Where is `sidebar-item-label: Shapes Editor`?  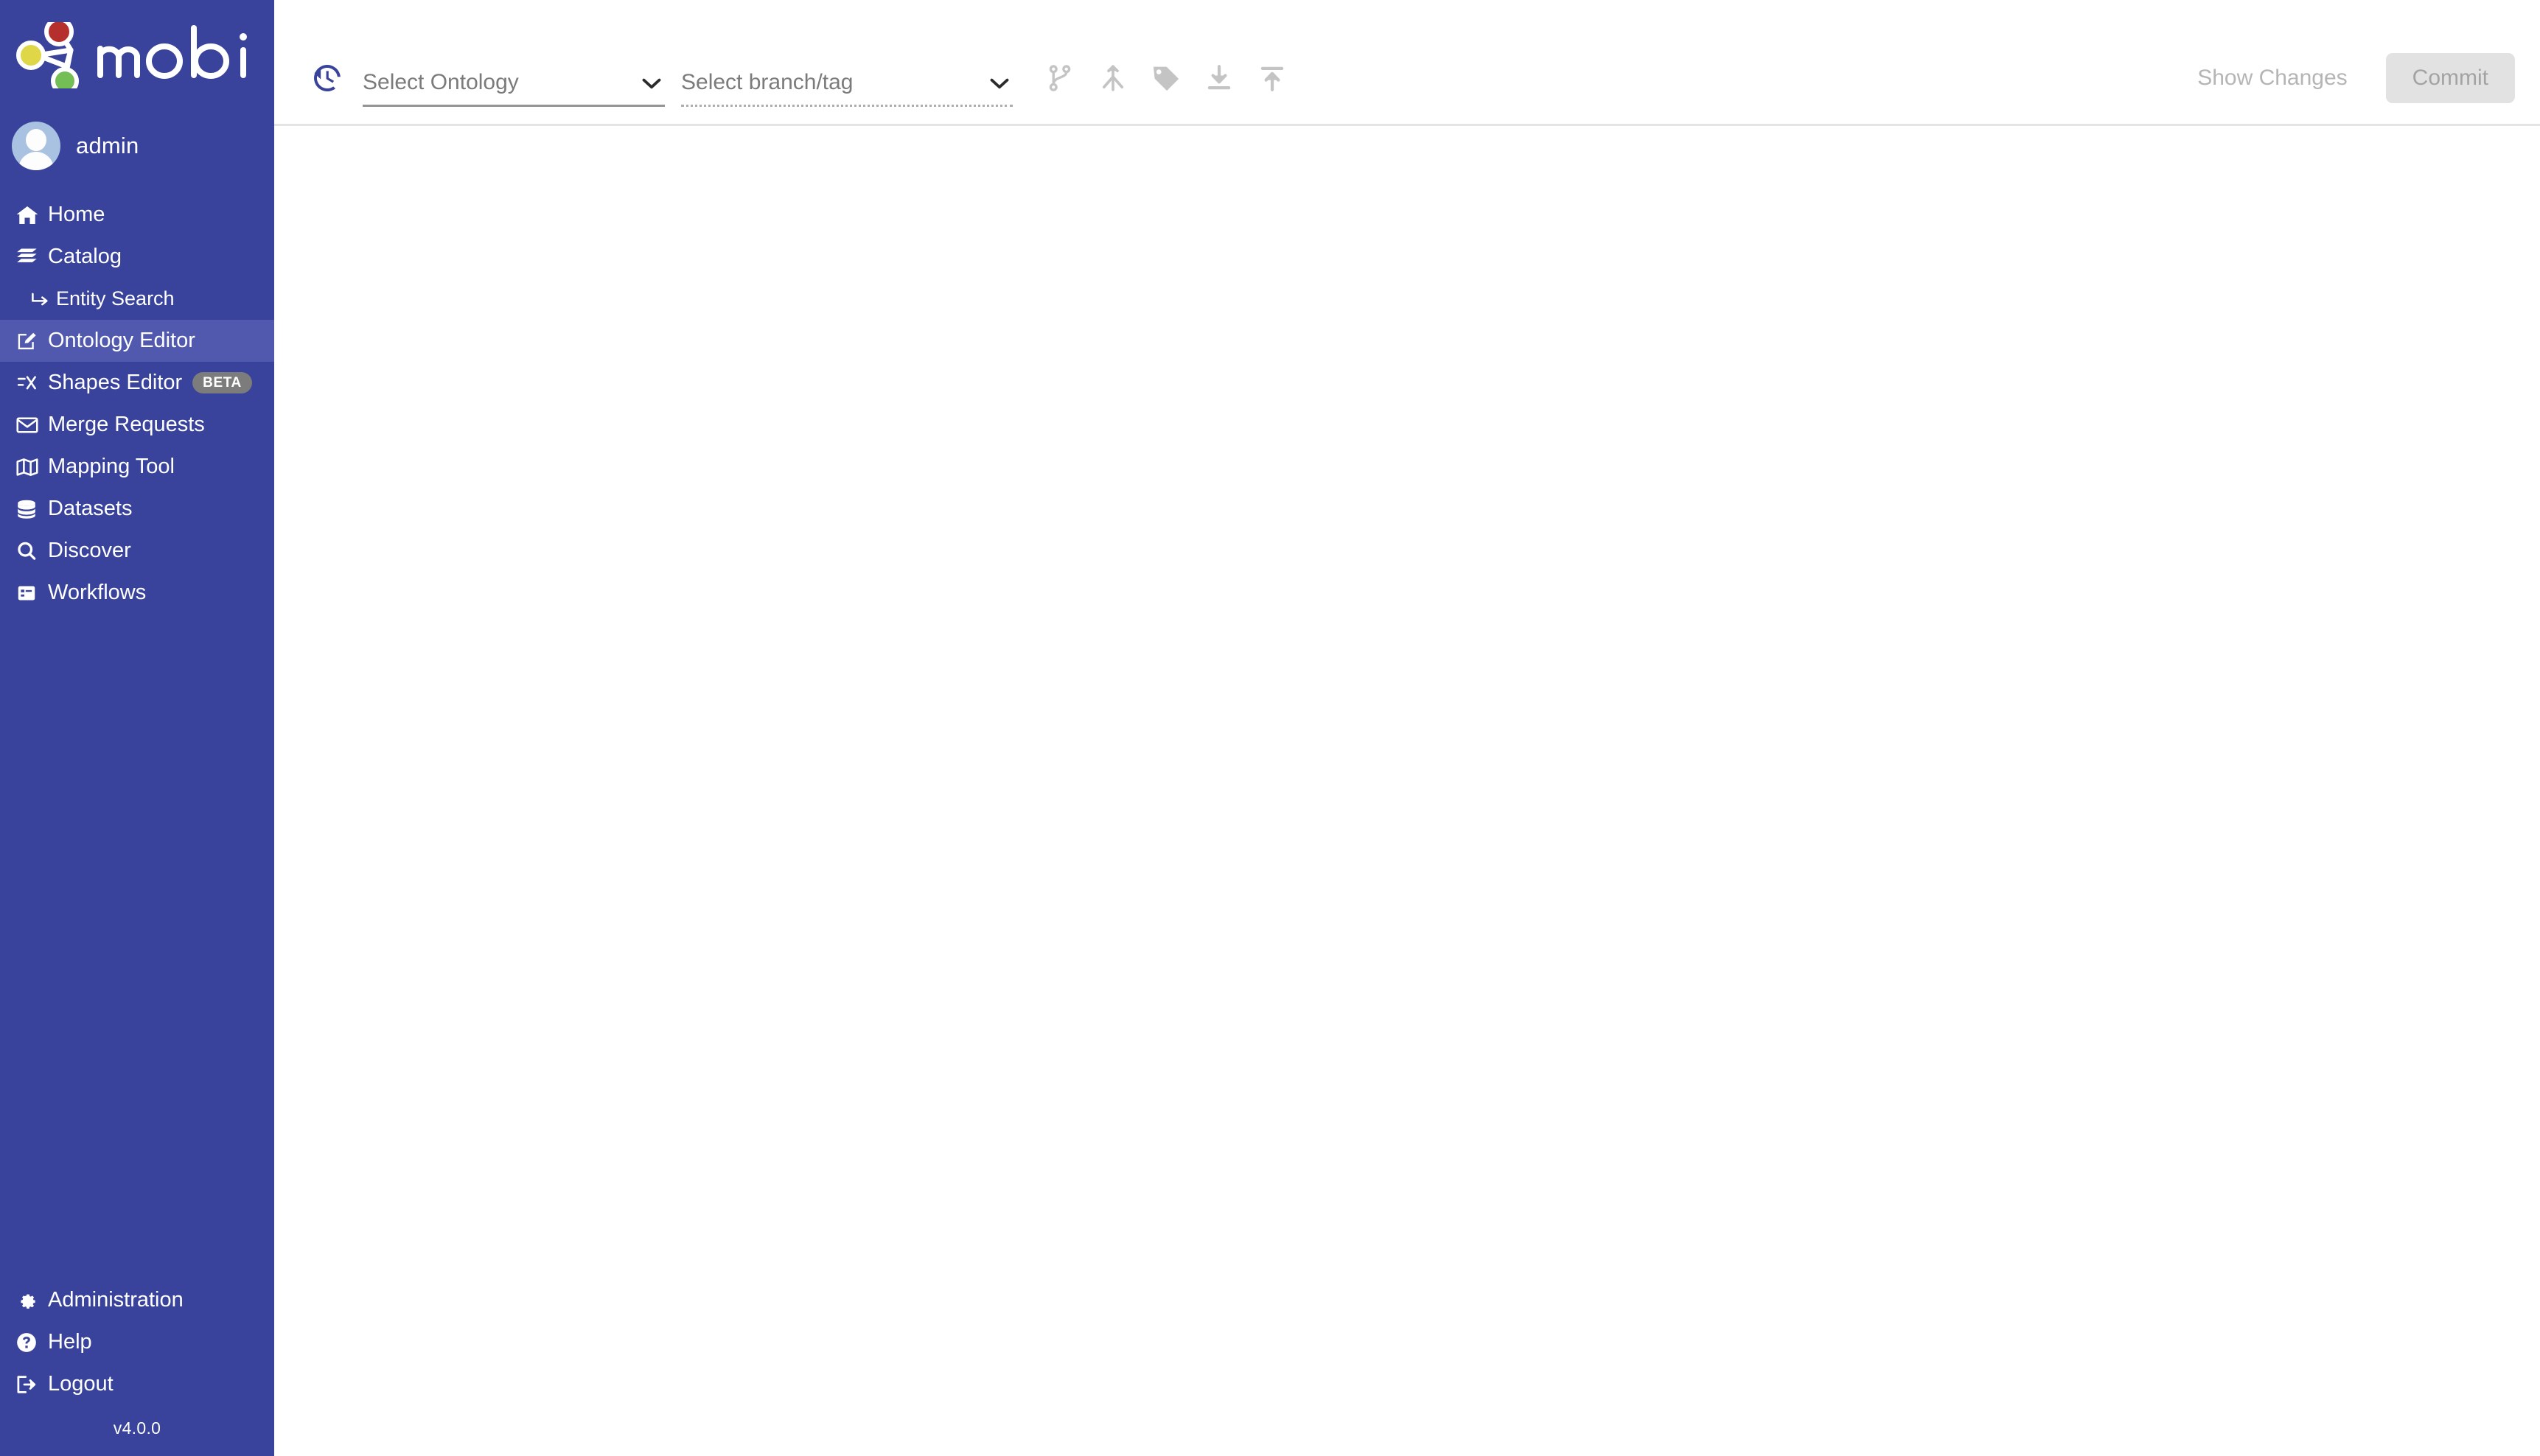 sidebar-item-label: Shapes Editor is located at coordinates (115, 382).